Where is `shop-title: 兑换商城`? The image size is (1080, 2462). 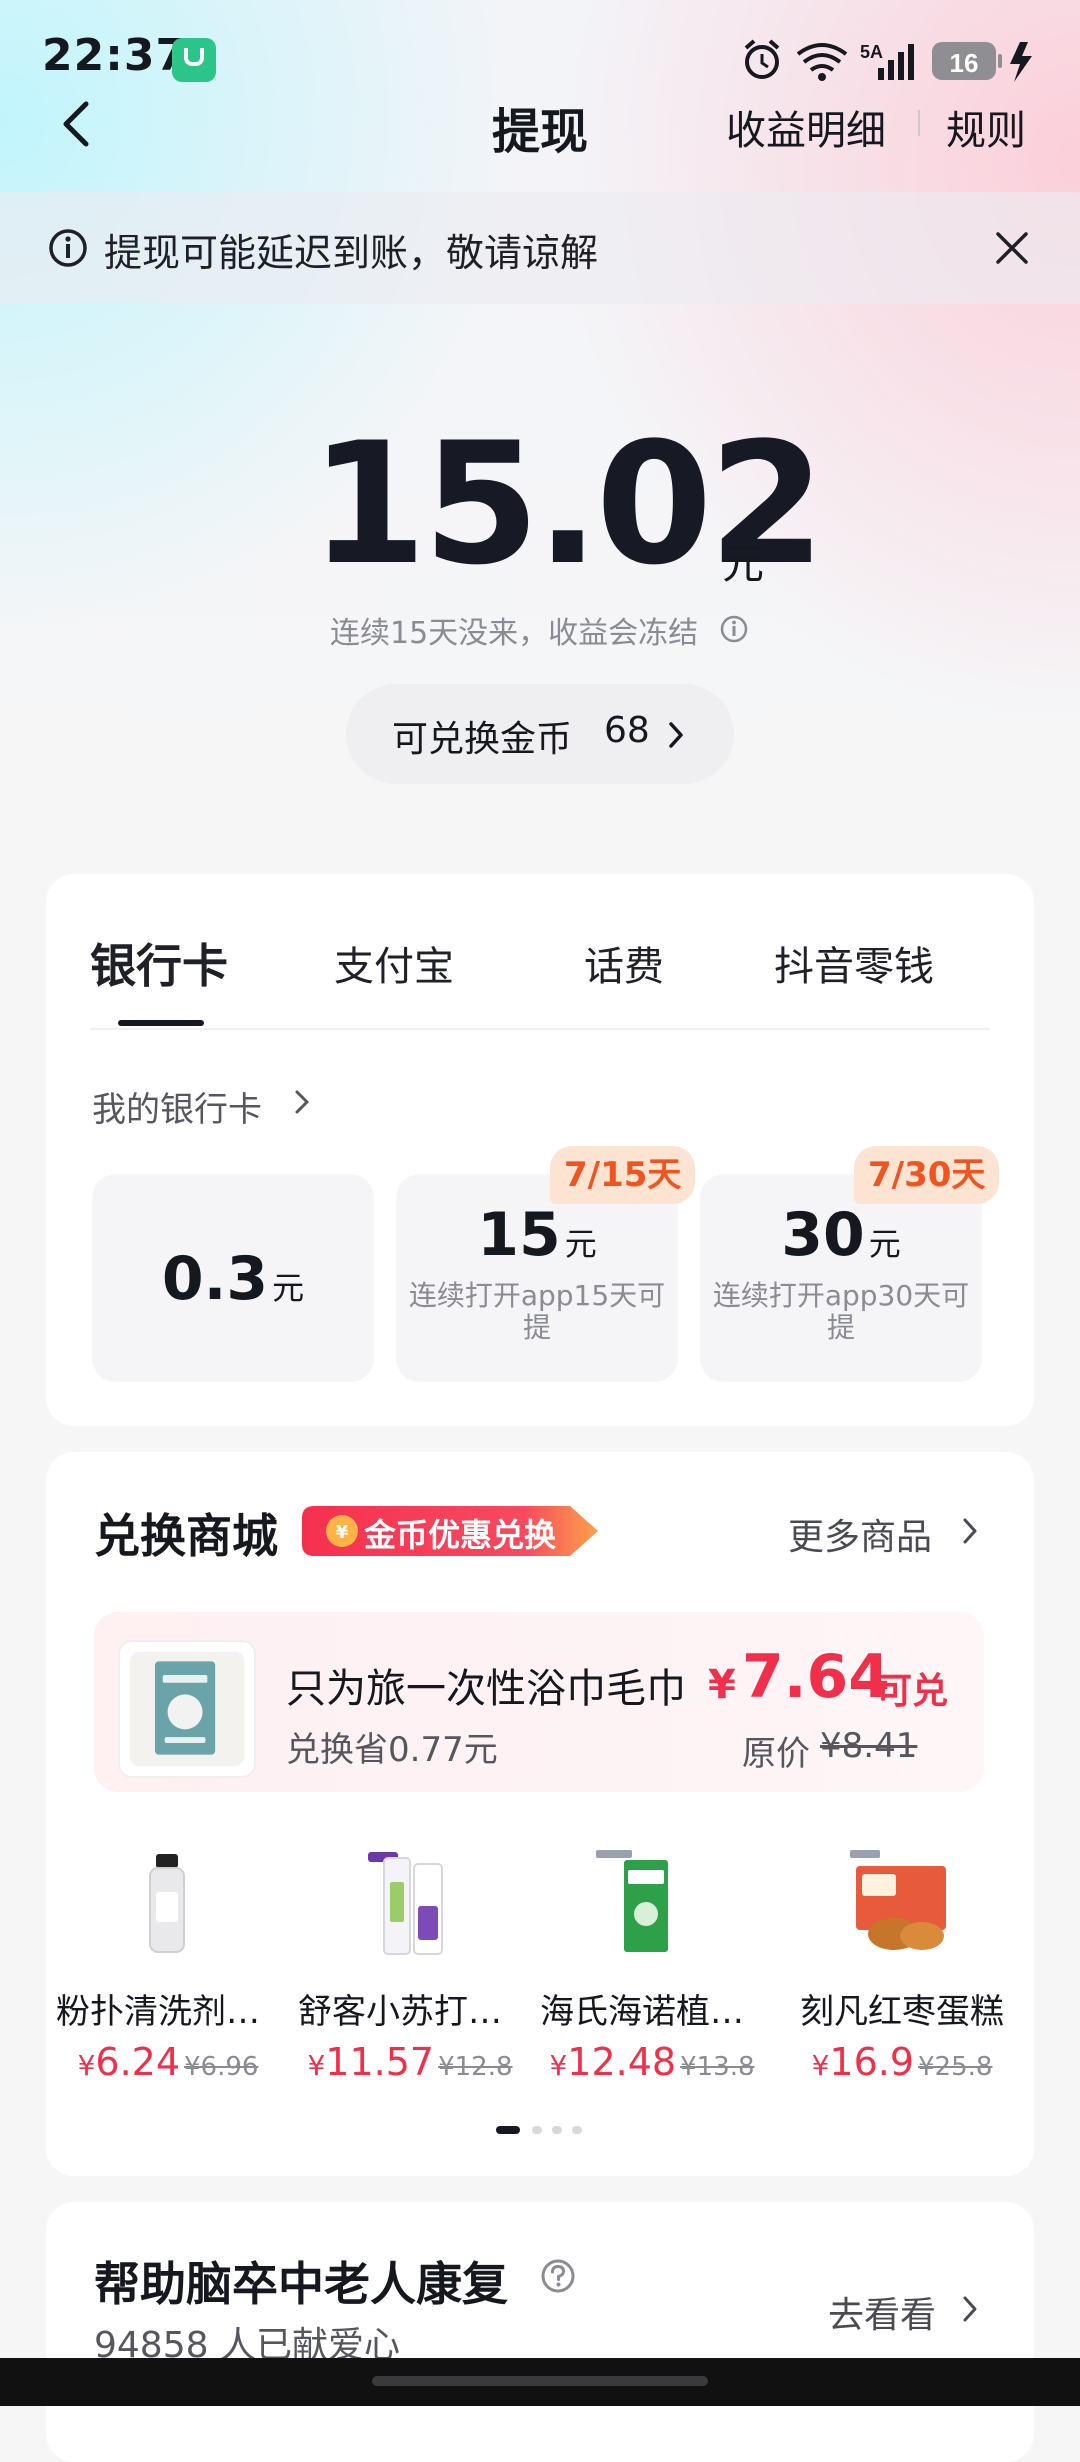 shop-title: 兑换商城 is located at coordinates (186, 1536).